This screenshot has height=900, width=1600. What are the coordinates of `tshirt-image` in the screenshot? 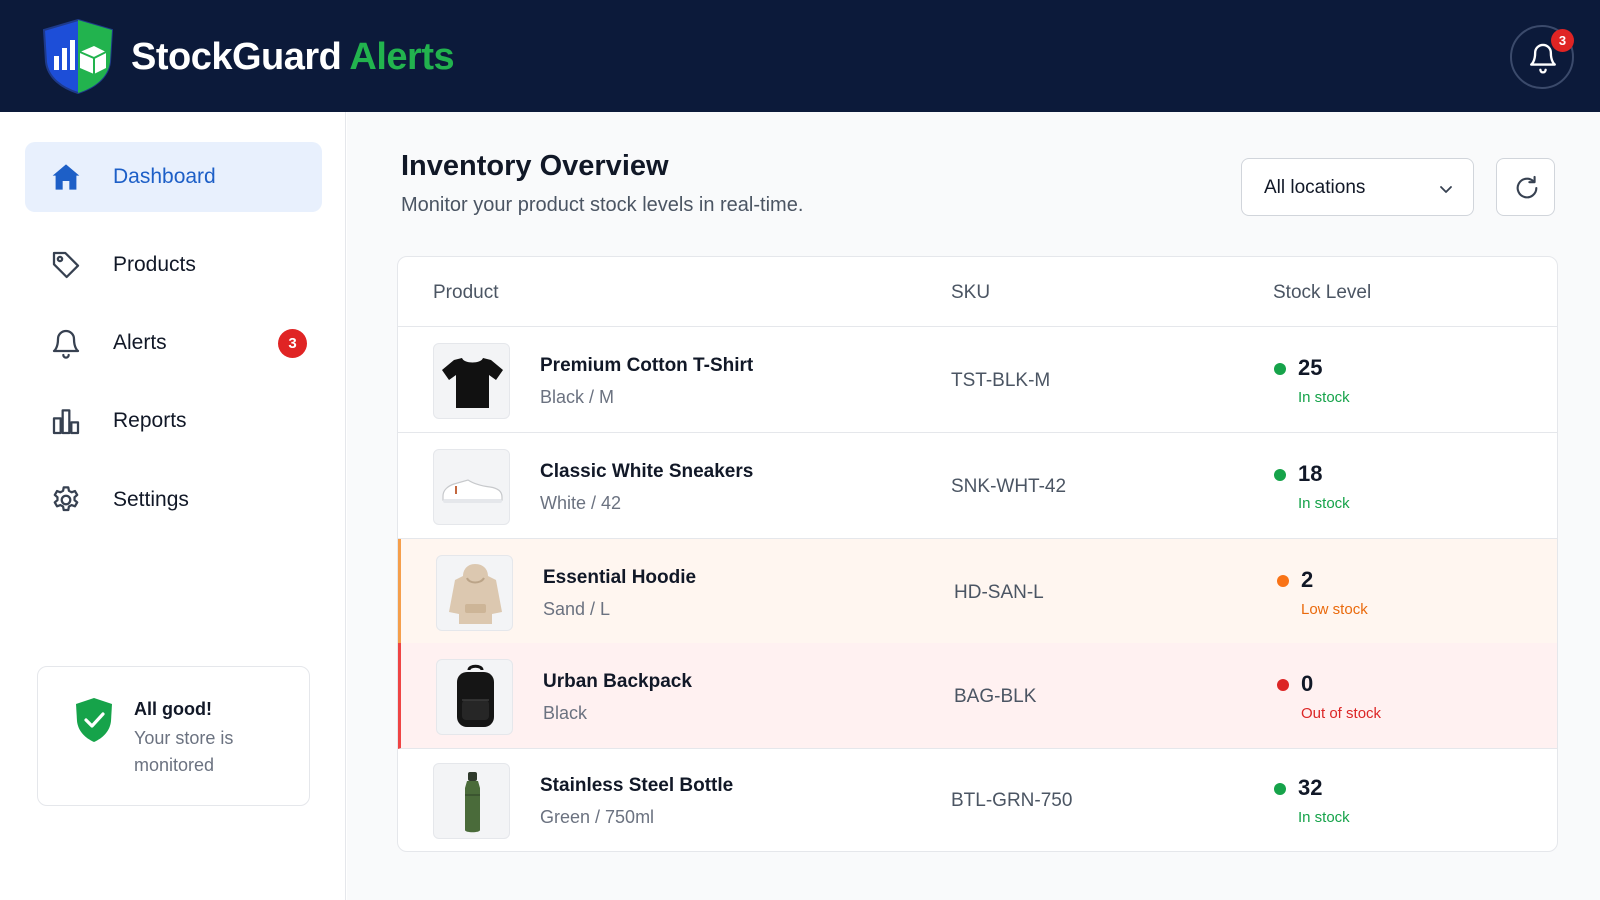 It's located at (472, 383).